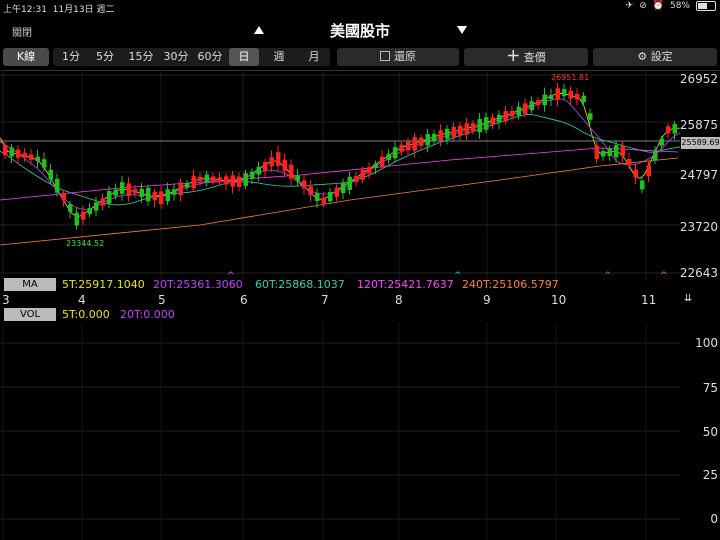 The width and height of the screenshot is (720, 540). I want to click on collapse-chevron-icon: ⇊, so click(688, 298).